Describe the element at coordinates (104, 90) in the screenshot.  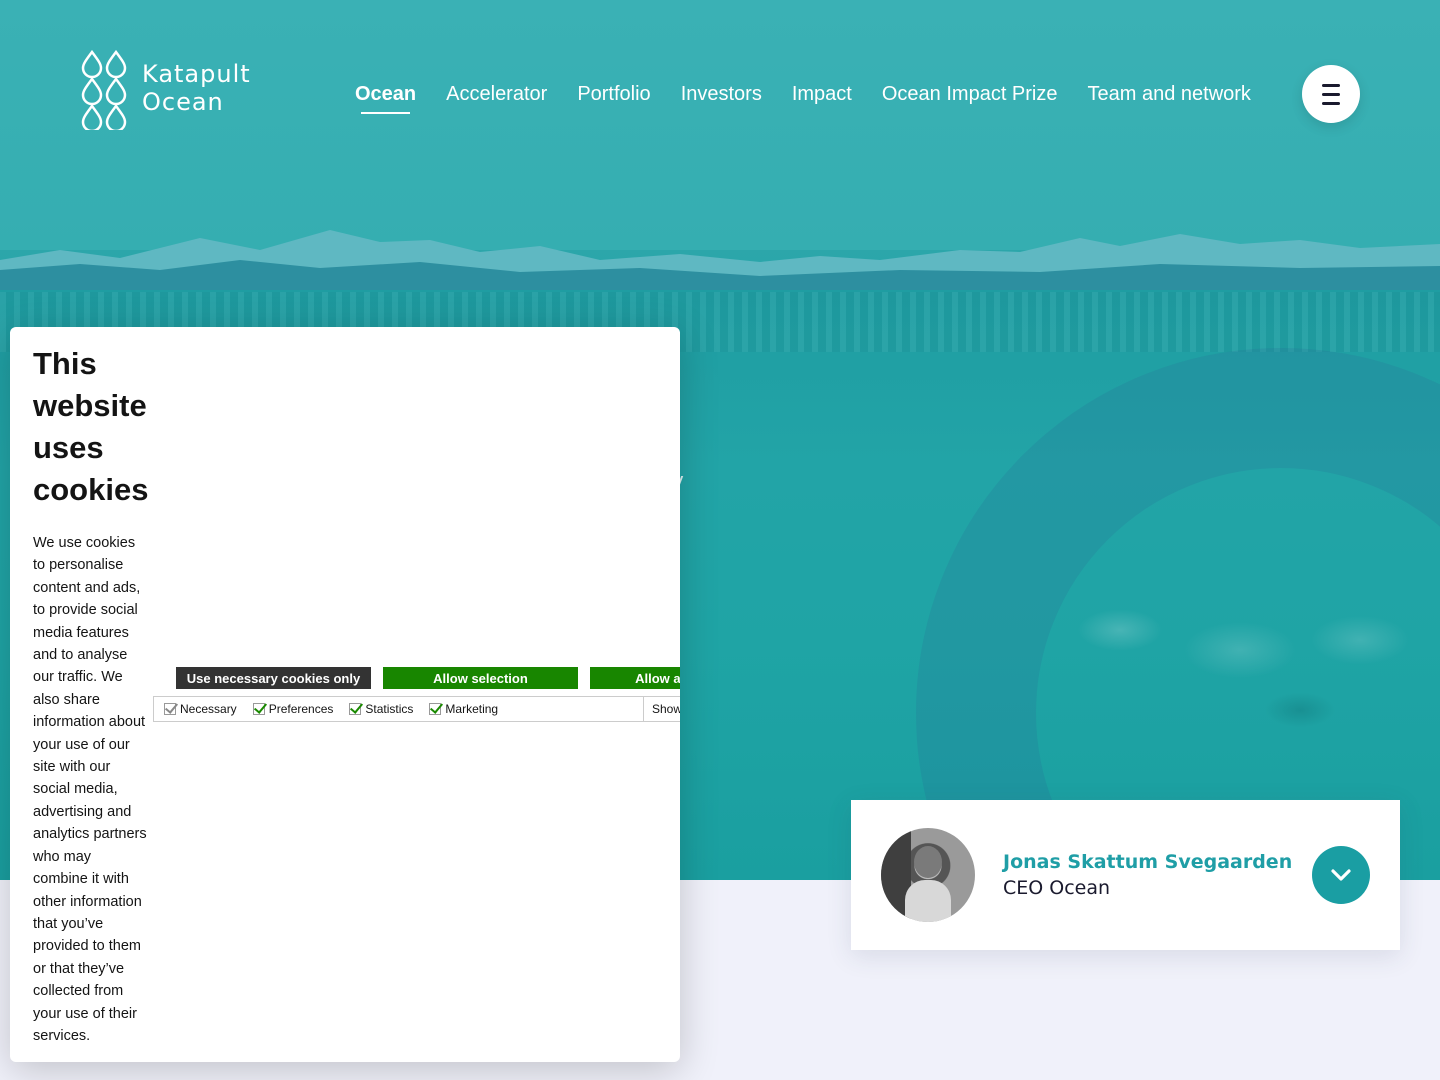
I see `water-drops-icon` at that location.